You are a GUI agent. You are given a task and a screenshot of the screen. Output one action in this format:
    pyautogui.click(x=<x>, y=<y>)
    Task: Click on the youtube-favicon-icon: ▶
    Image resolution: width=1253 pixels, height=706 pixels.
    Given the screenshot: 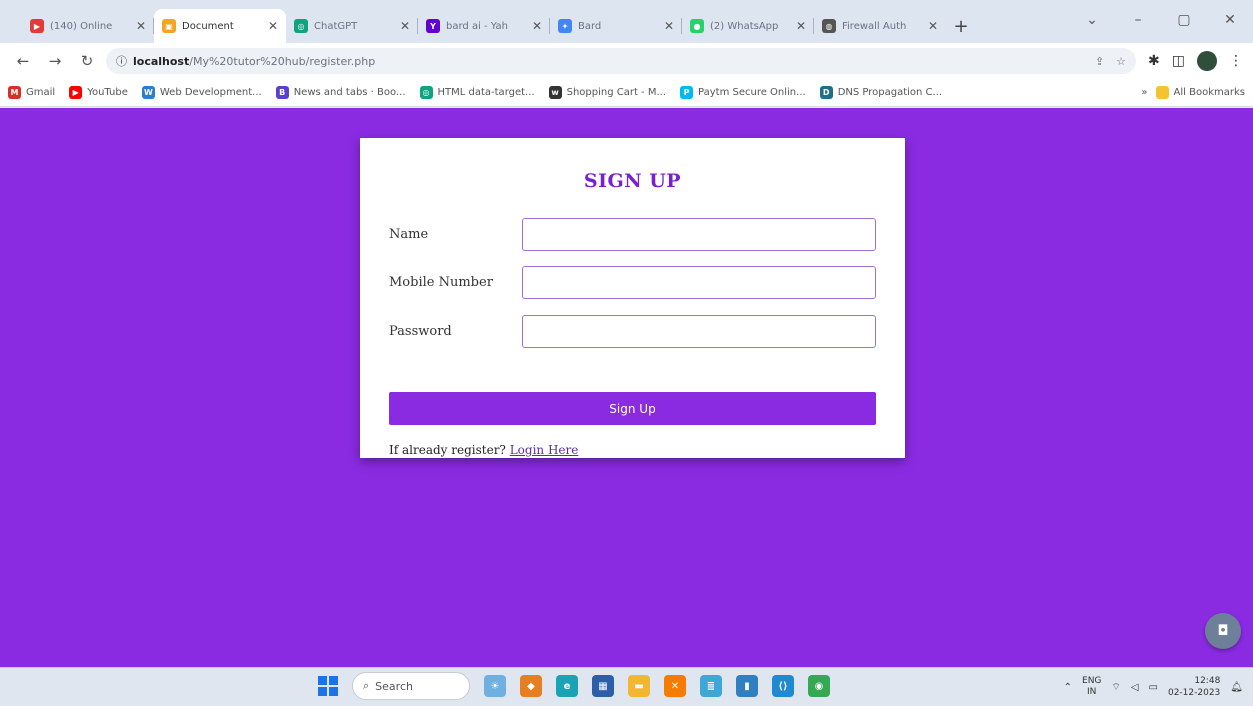 What is the action you would take?
    pyautogui.click(x=37, y=26)
    